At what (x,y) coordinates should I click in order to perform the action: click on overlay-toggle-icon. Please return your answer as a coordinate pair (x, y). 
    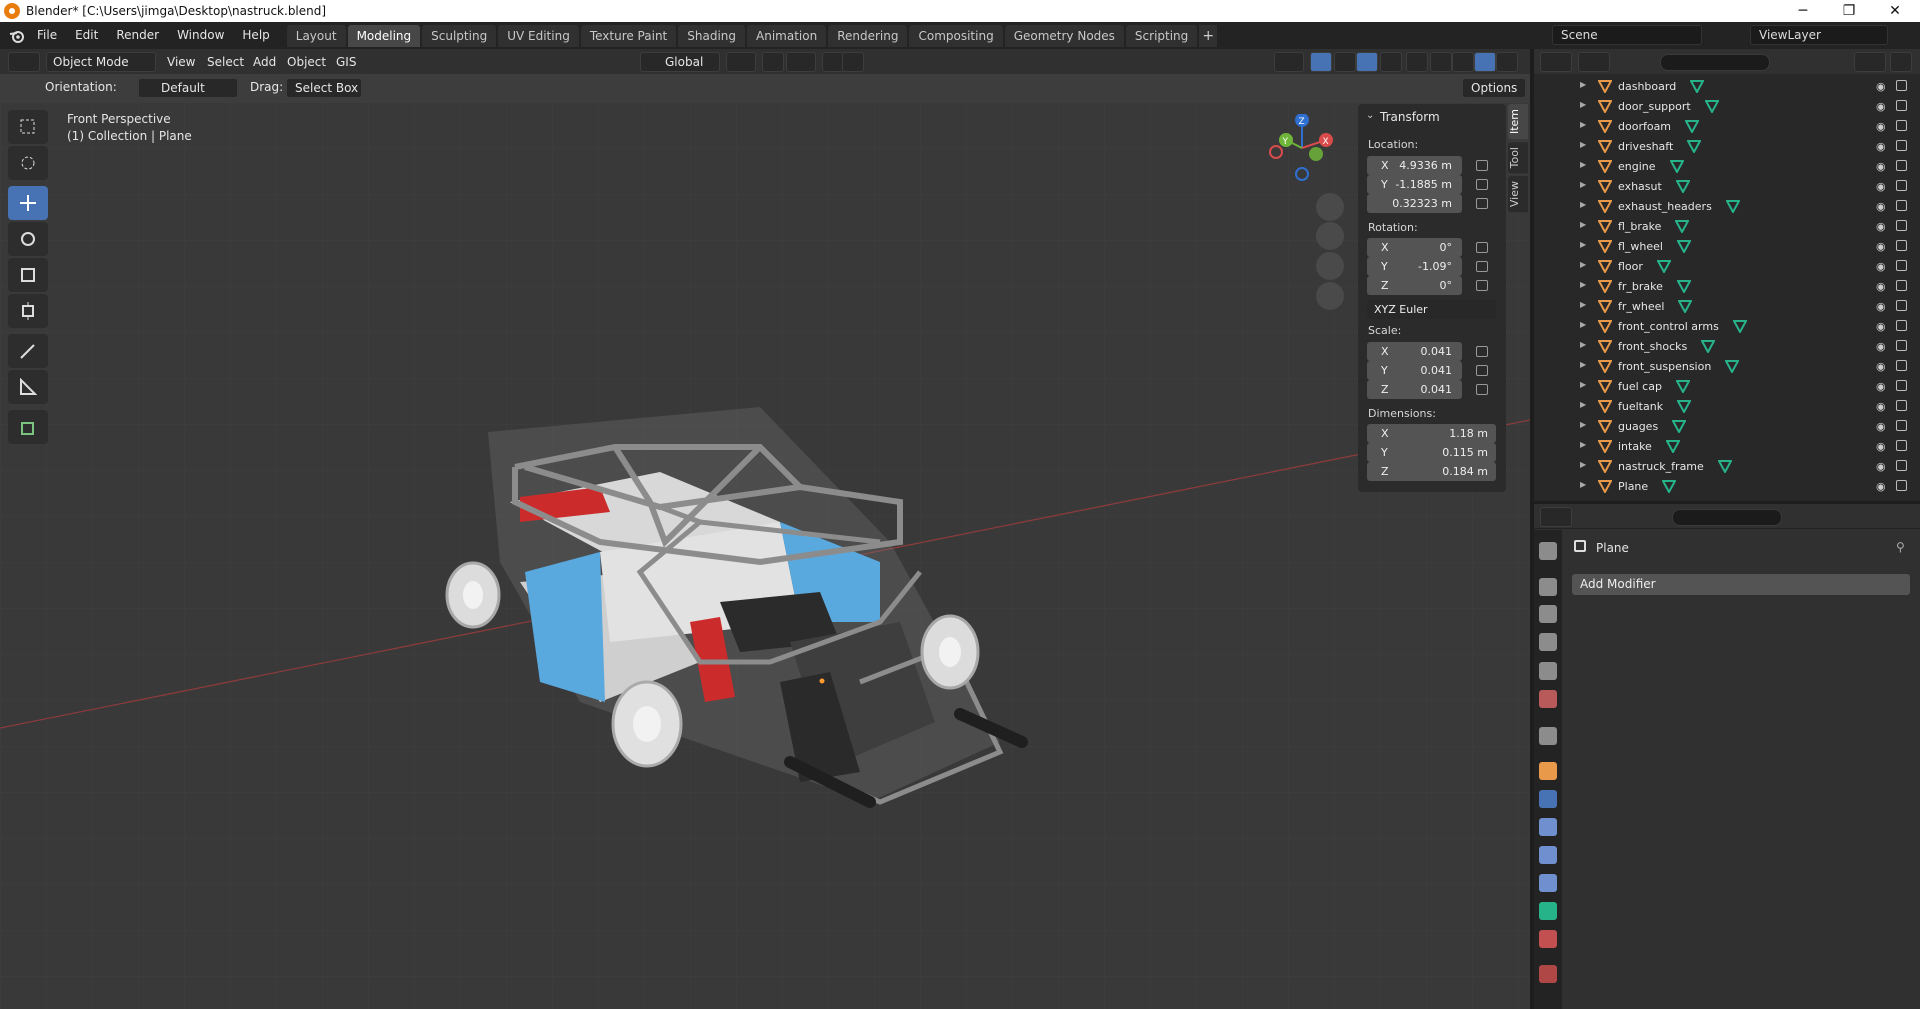
    Looking at the image, I should click on (1367, 62).